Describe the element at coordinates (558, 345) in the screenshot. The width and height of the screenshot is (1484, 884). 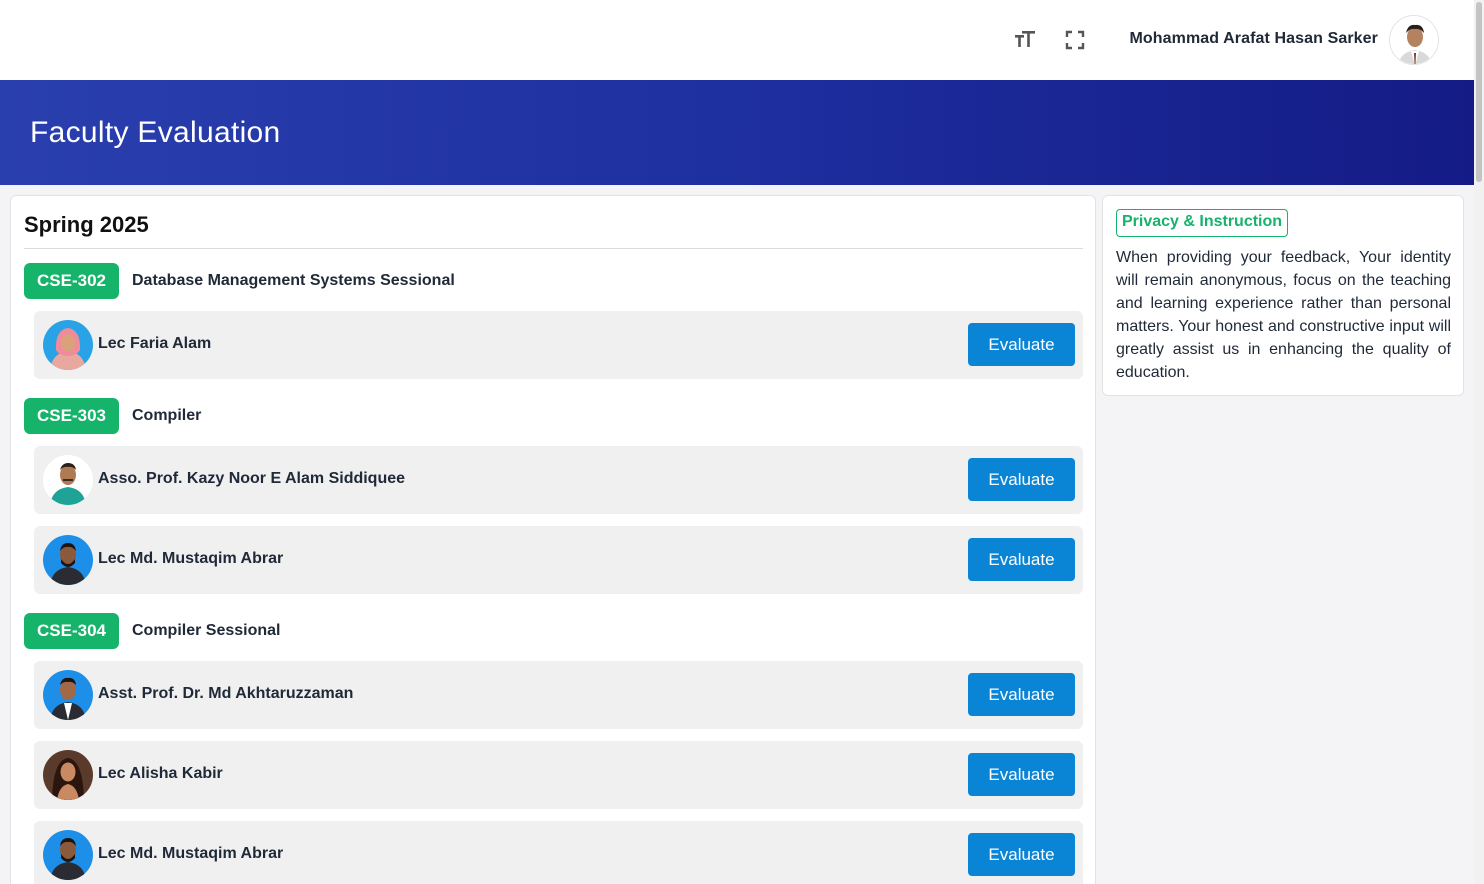
I see `faculty-row: Lec Faria Alam Evaluate` at that location.